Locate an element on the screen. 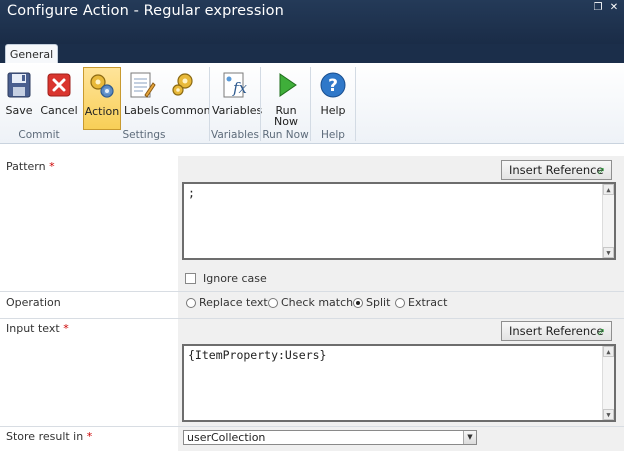 This screenshot has height=451, width=624. floppy-disk-icon is located at coordinates (19, 85).